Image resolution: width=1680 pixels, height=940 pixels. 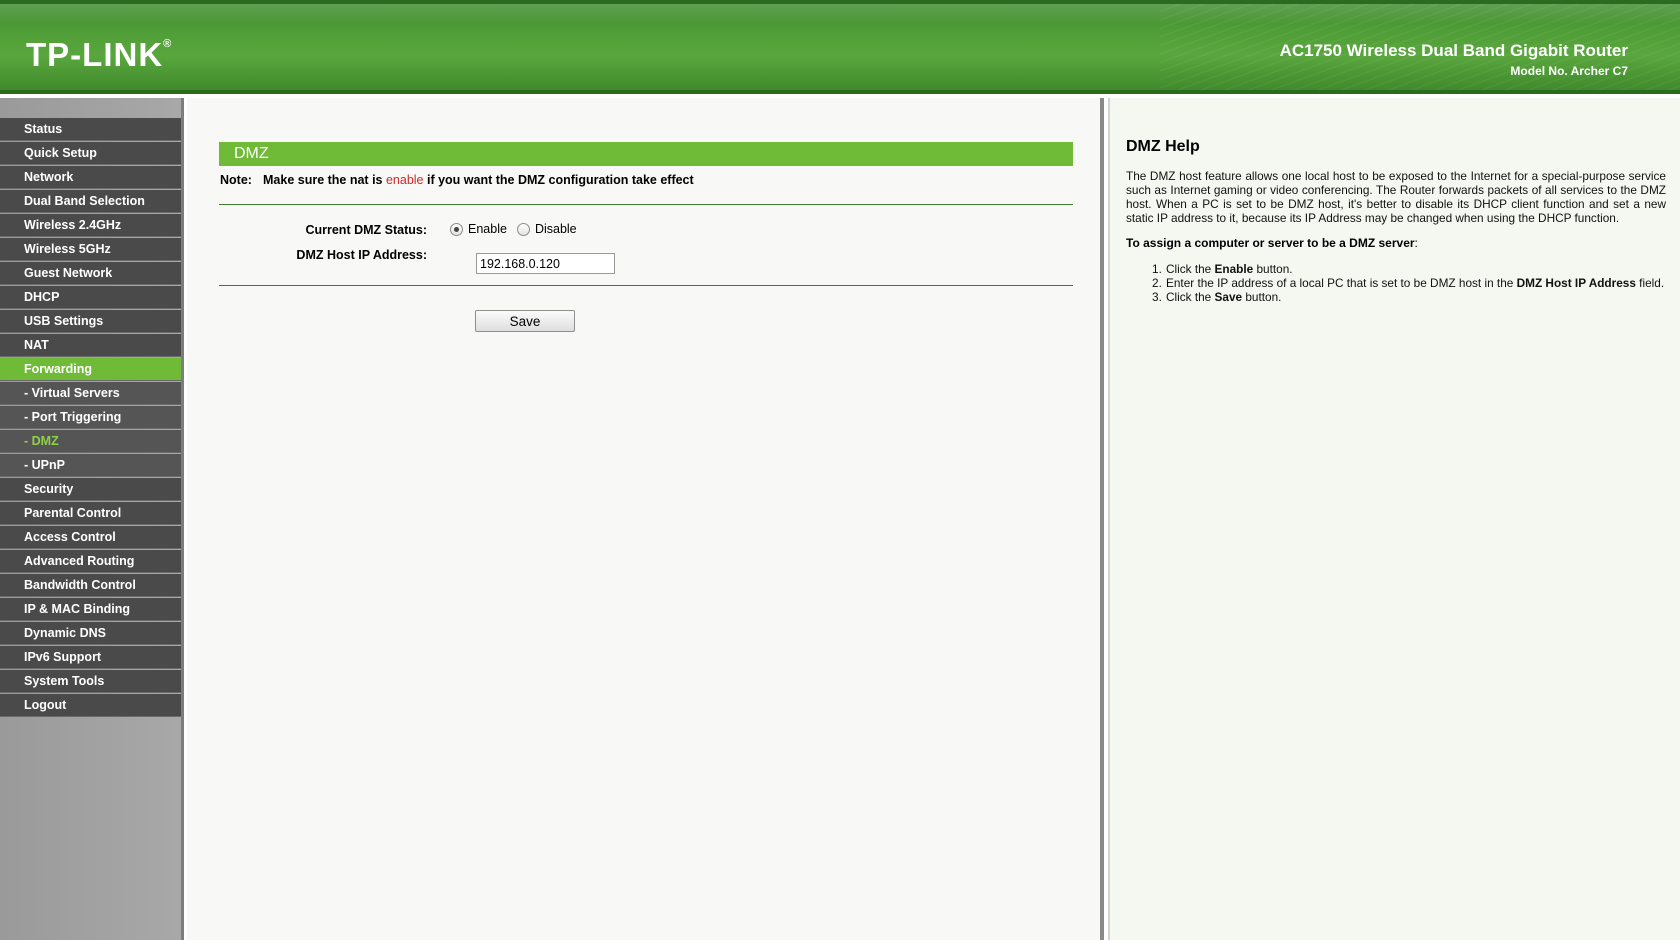 What do you see at coordinates (90, 513) in the screenshot?
I see `sidebar-item-parental-control: Parental Control` at bounding box center [90, 513].